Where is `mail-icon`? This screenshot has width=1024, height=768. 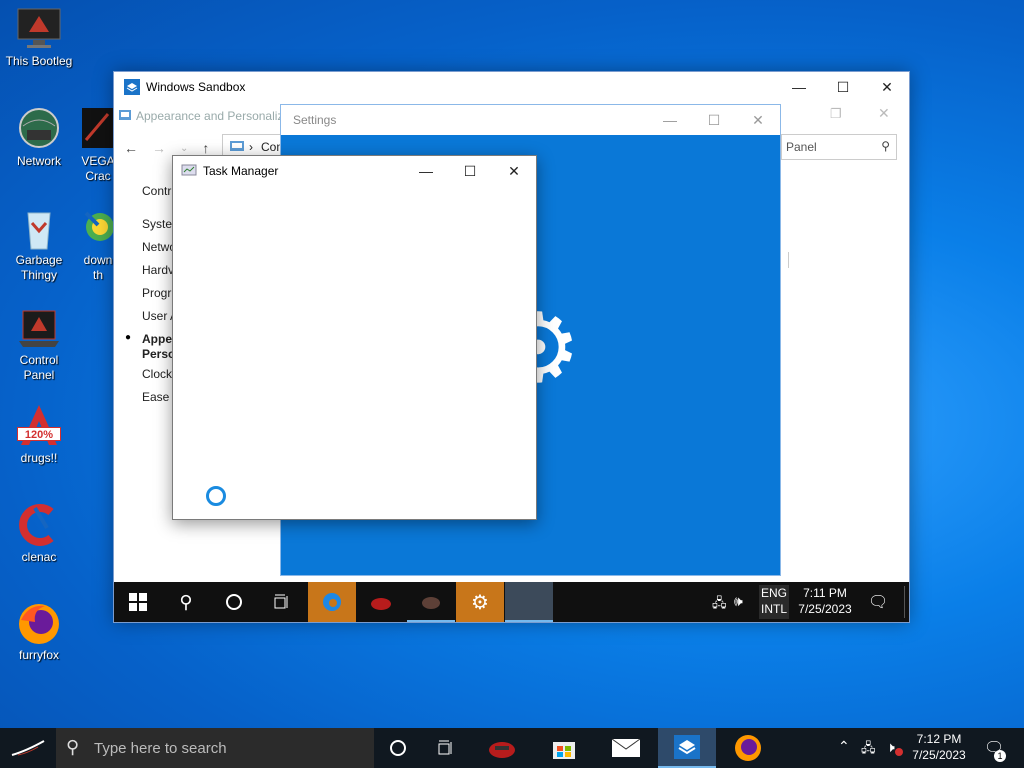 mail-icon is located at coordinates (626, 747).